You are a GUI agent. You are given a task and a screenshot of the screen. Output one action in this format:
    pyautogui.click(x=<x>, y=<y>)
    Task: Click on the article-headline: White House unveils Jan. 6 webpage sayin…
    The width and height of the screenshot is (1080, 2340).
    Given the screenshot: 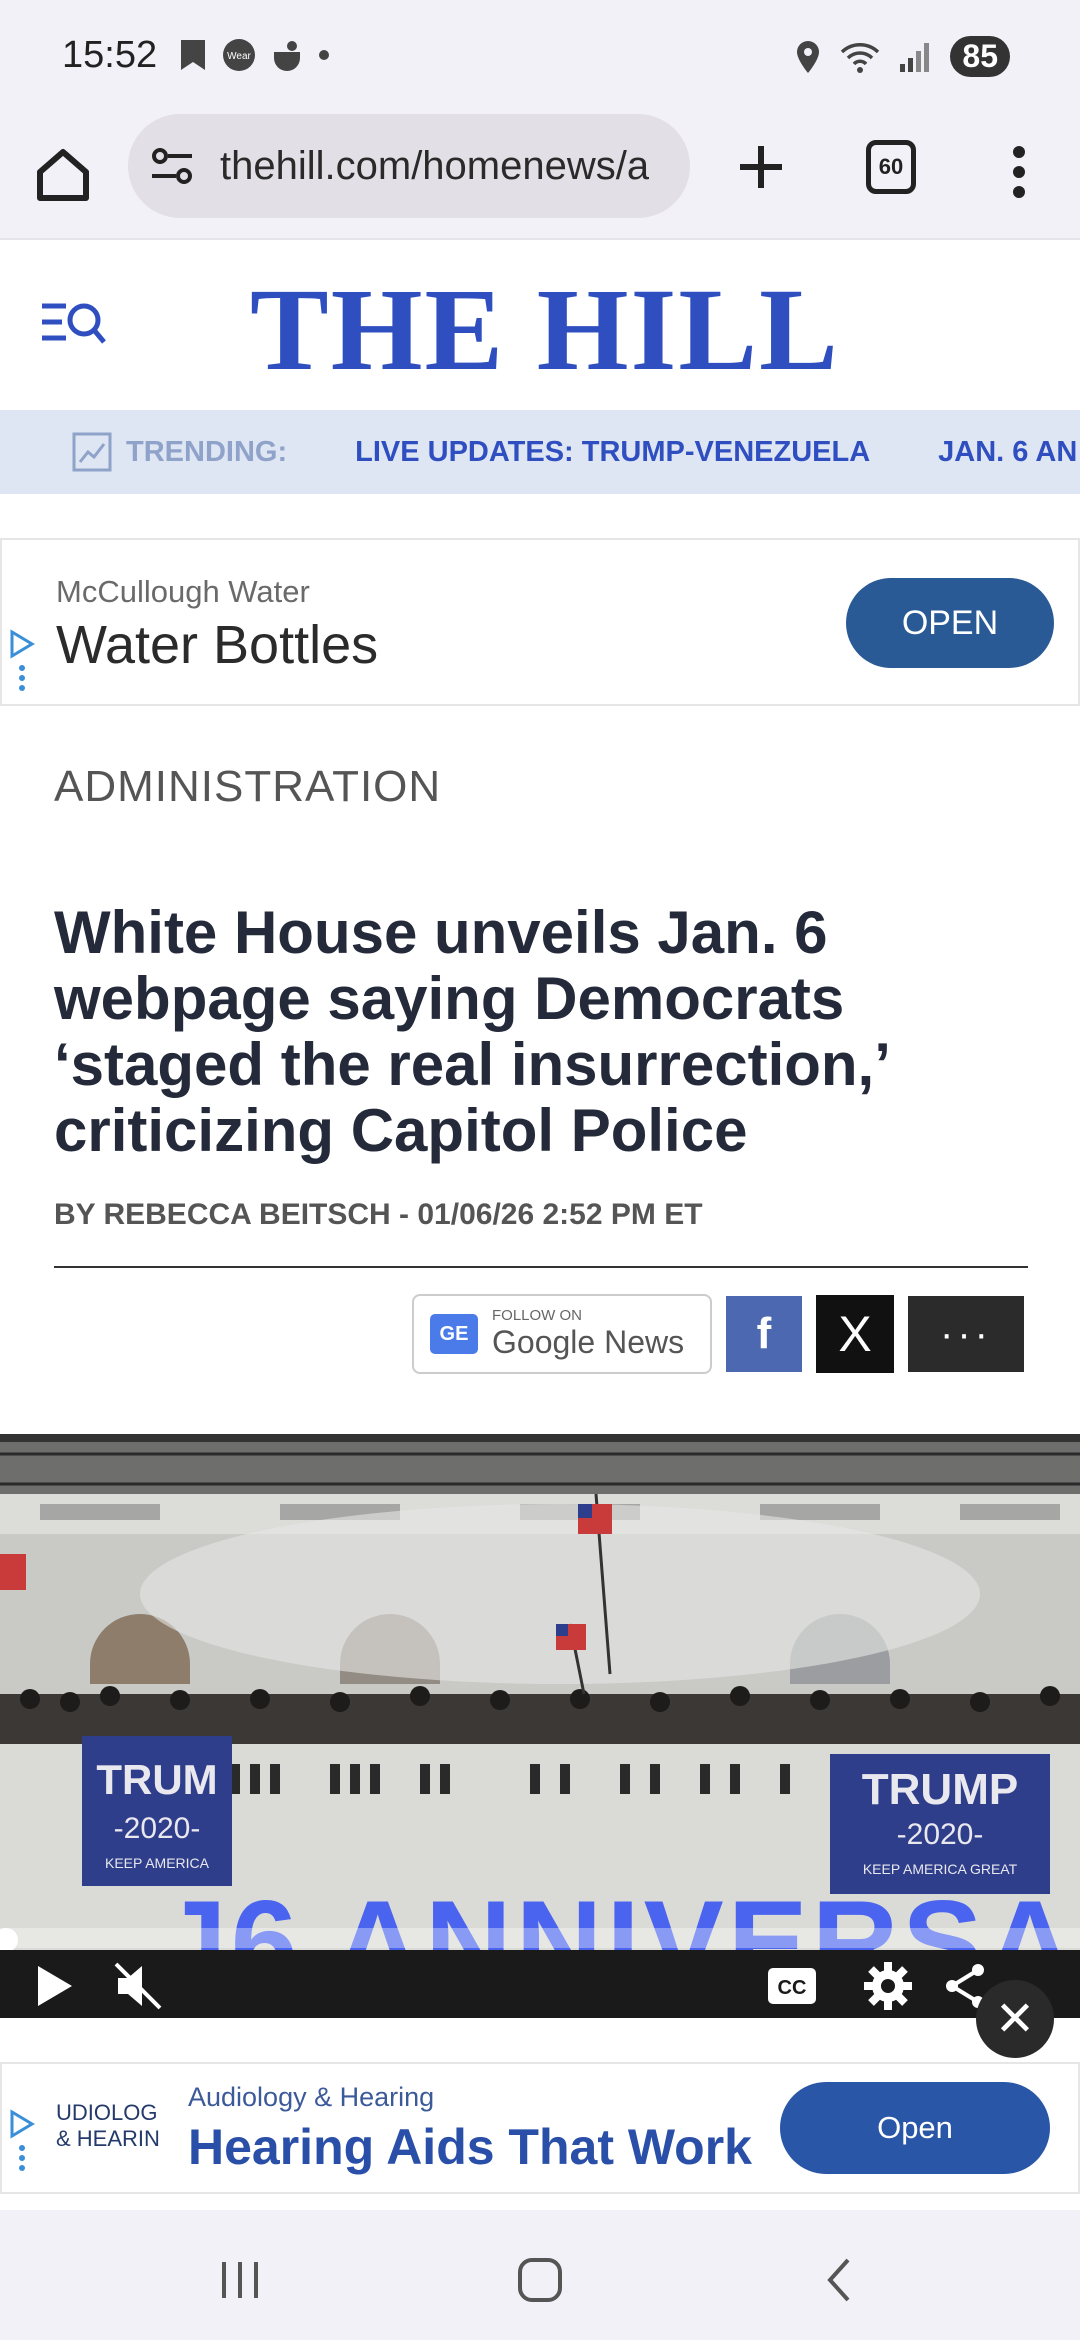 What is the action you would take?
    pyautogui.click(x=471, y=1031)
    